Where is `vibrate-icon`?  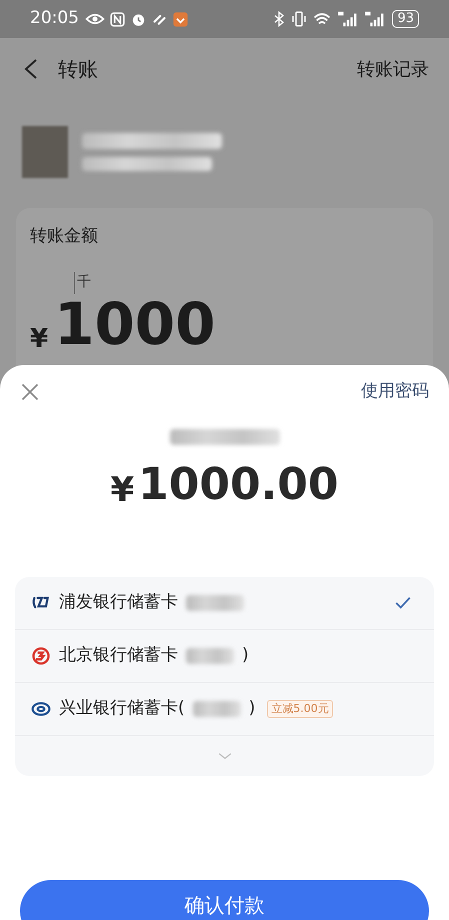 vibrate-icon is located at coordinates (299, 19).